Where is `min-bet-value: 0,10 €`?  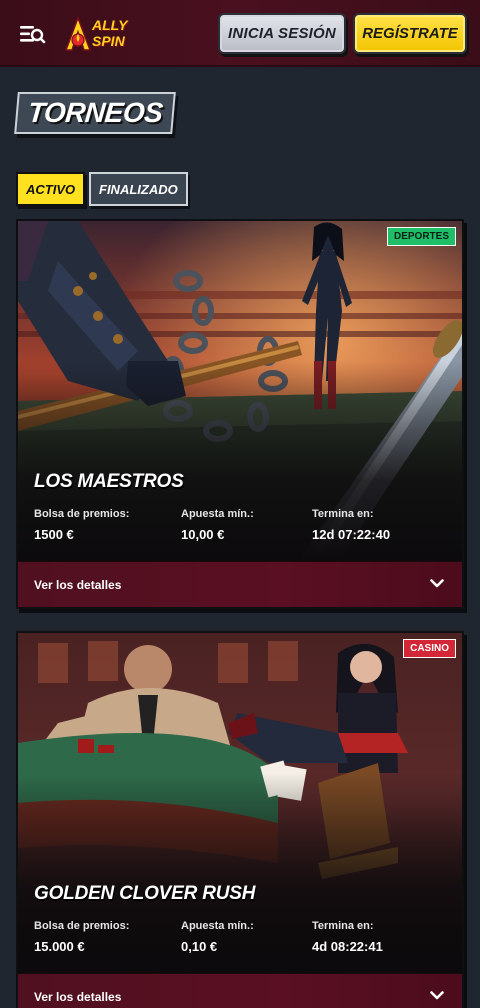
min-bet-value: 0,10 € is located at coordinates (199, 946).